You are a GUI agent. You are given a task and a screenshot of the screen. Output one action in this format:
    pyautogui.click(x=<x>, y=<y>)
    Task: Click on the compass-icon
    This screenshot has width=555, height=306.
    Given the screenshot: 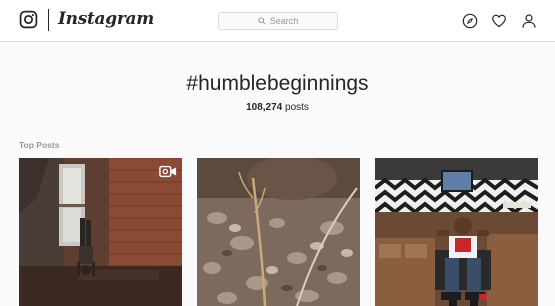 What is the action you would take?
    pyautogui.click(x=470, y=21)
    